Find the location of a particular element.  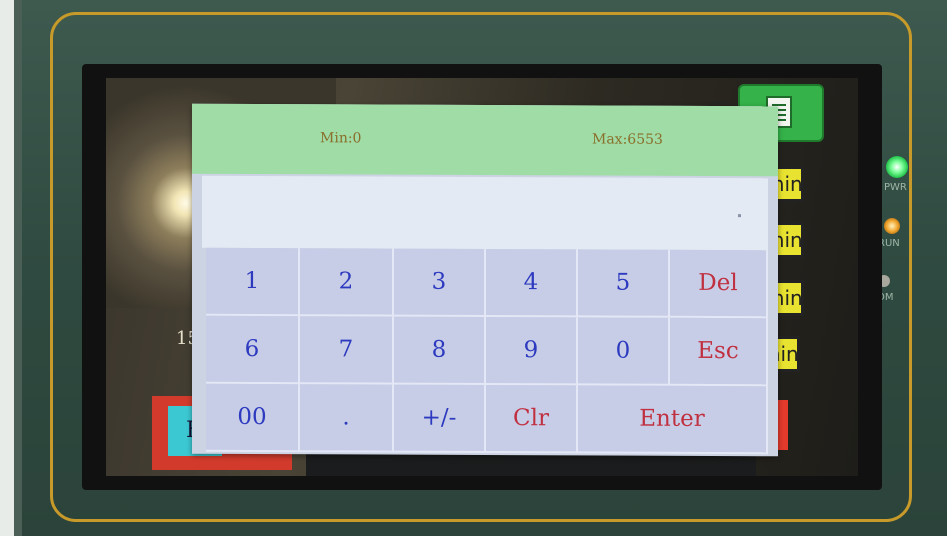

value-display is located at coordinates (485, 213).